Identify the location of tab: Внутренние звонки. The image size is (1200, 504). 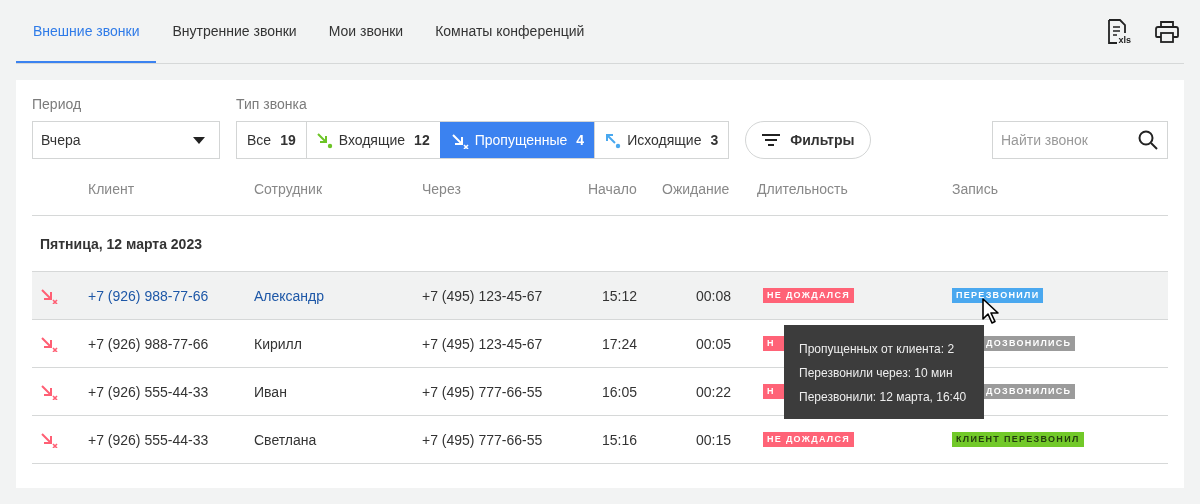
(234, 31).